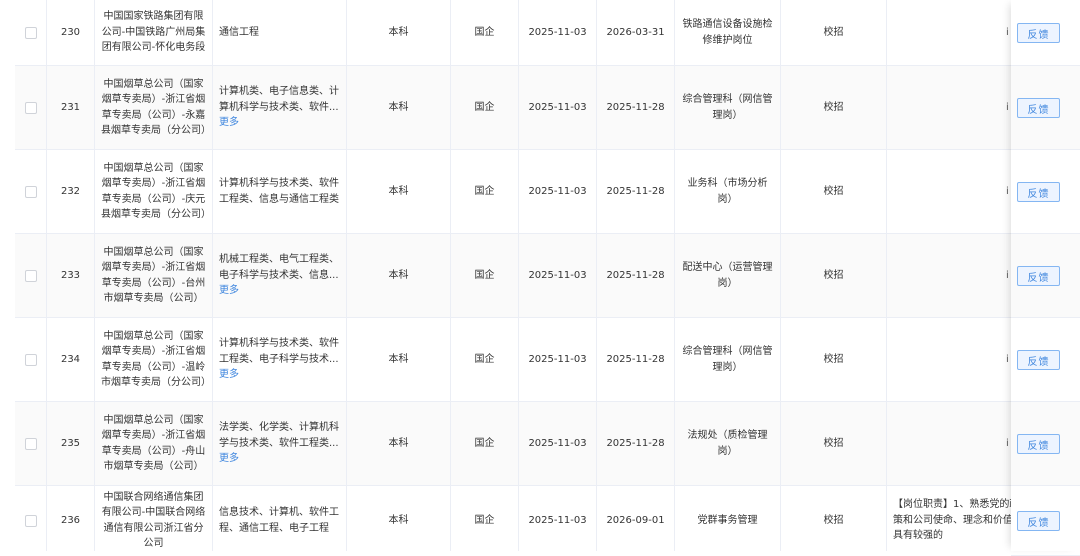 The image size is (1080, 556). I want to click on cell-deadline: 2026-09-01, so click(636, 518).